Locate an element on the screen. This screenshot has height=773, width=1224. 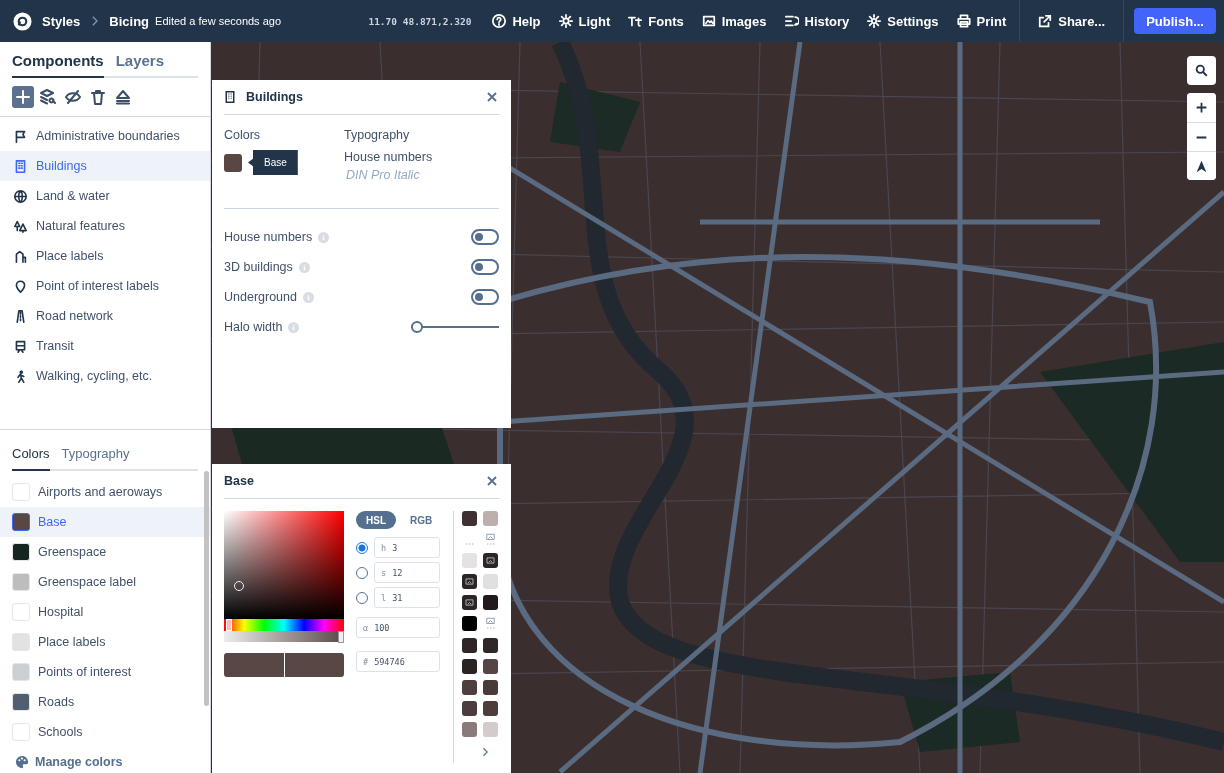
component-item: Land & water is located at coordinates (105, 196).